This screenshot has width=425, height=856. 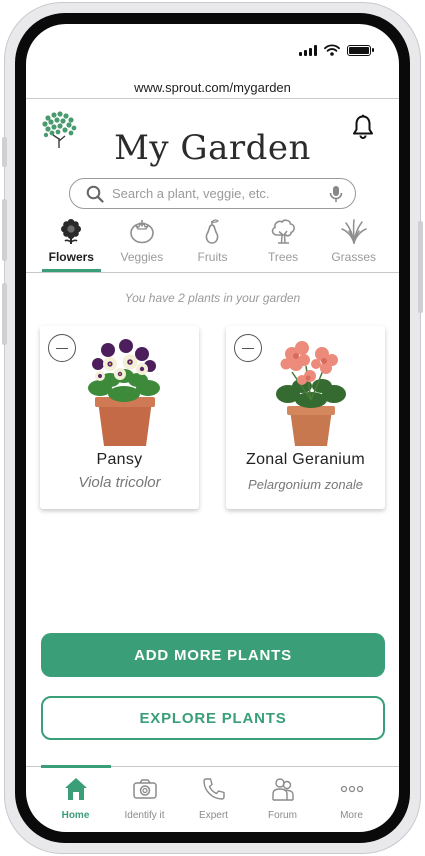 I want to click on tab-fruits: Fruits, so click(x=212, y=244).